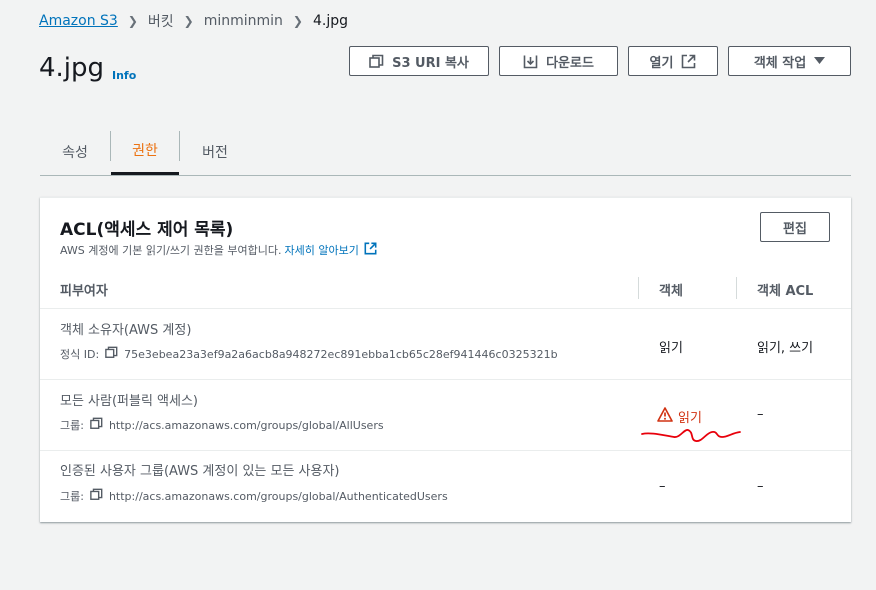 Image resolution: width=876 pixels, height=590 pixels. Describe the element at coordinates (145, 151) in the screenshot. I see `tab-permissions: 권한` at that location.